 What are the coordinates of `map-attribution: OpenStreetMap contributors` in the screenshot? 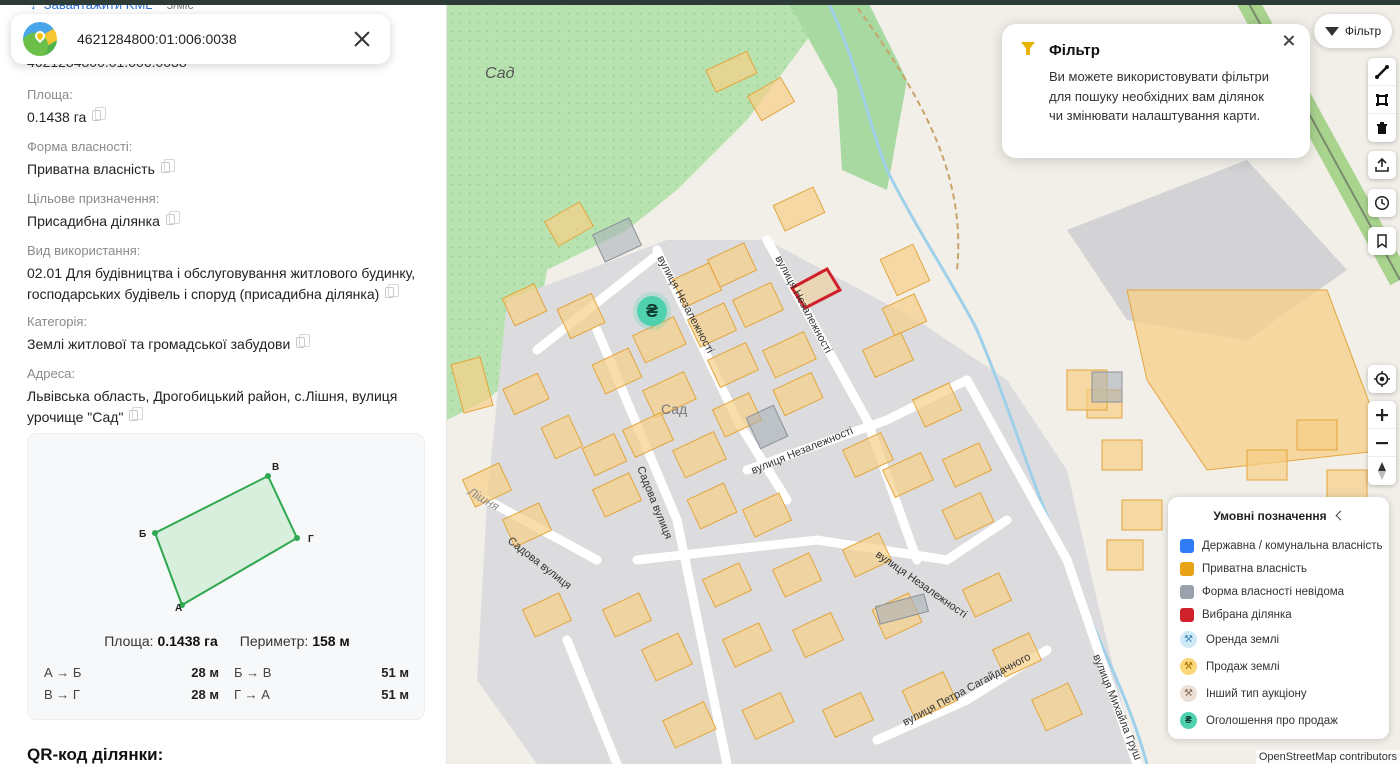 It's located at (1327, 757).